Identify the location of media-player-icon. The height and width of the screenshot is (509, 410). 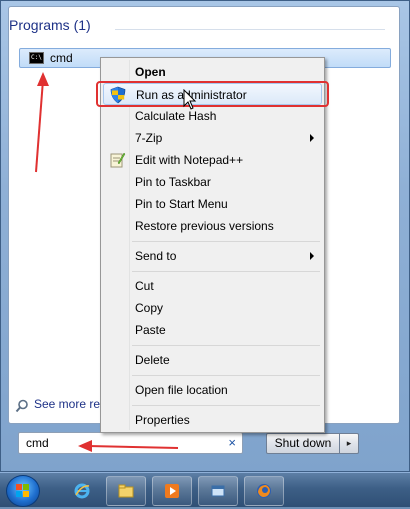
(172, 491).